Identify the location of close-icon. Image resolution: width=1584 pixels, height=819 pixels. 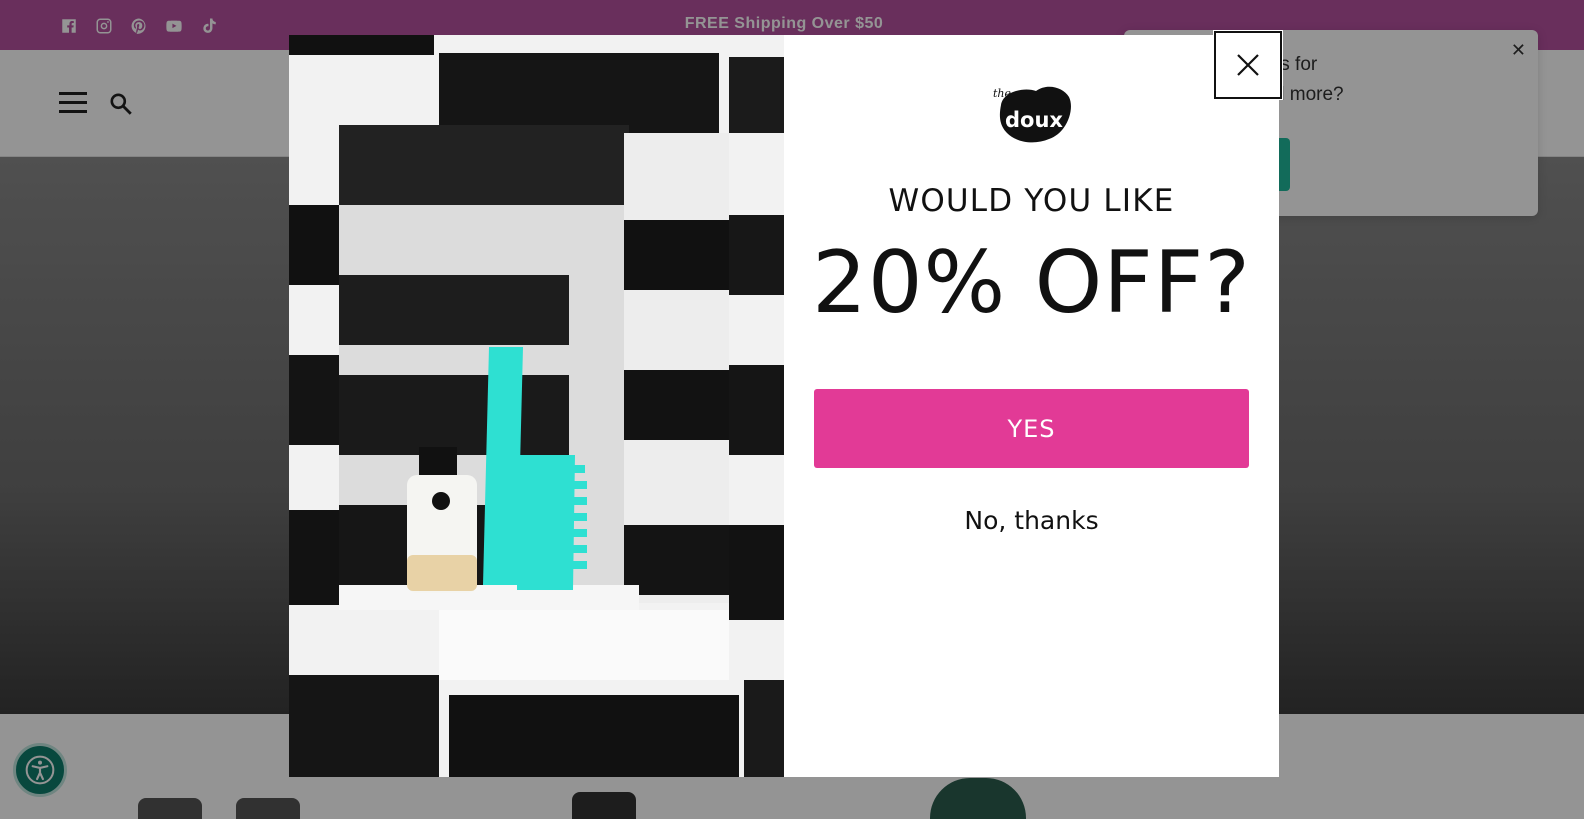
(1248, 65).